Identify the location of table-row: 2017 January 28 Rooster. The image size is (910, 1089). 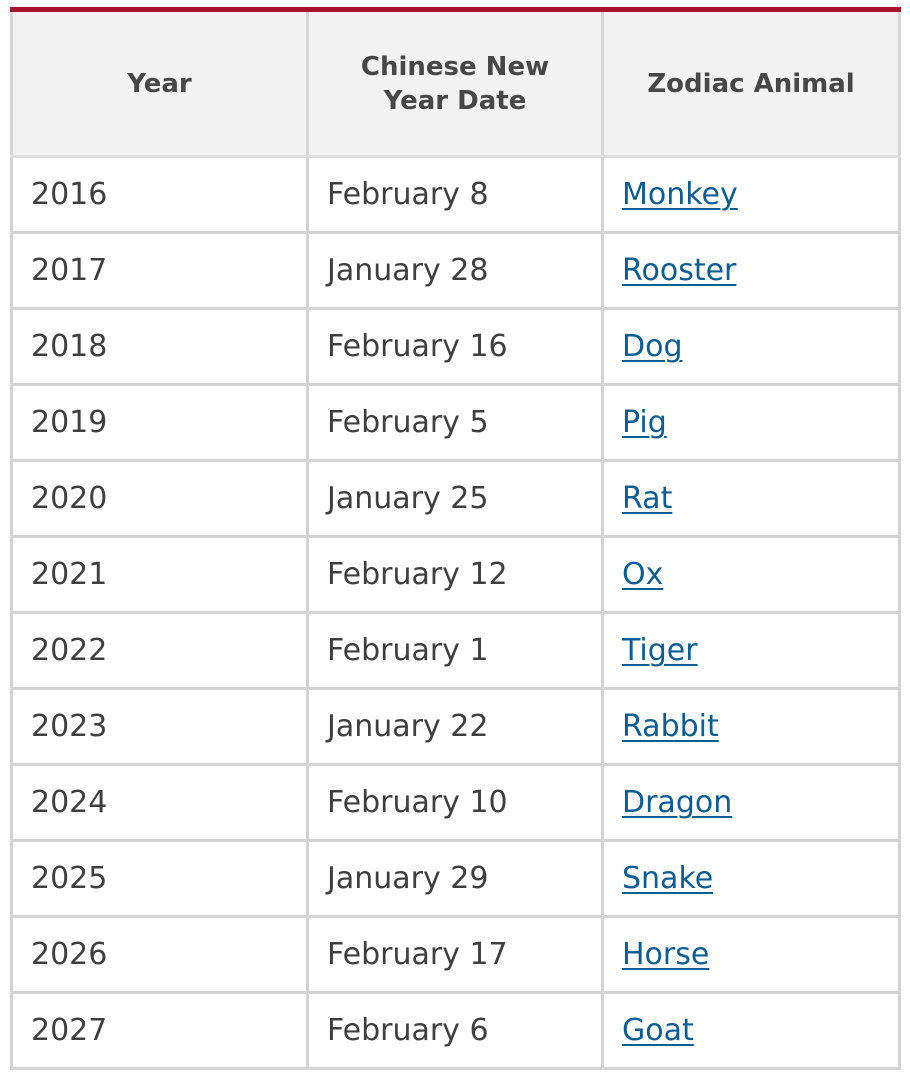
(455, 270).